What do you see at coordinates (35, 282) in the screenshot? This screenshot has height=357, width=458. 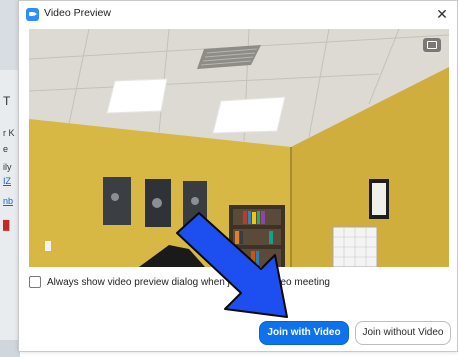 I see `always-show-preview-checkbox` at bounding box center [35, 282].